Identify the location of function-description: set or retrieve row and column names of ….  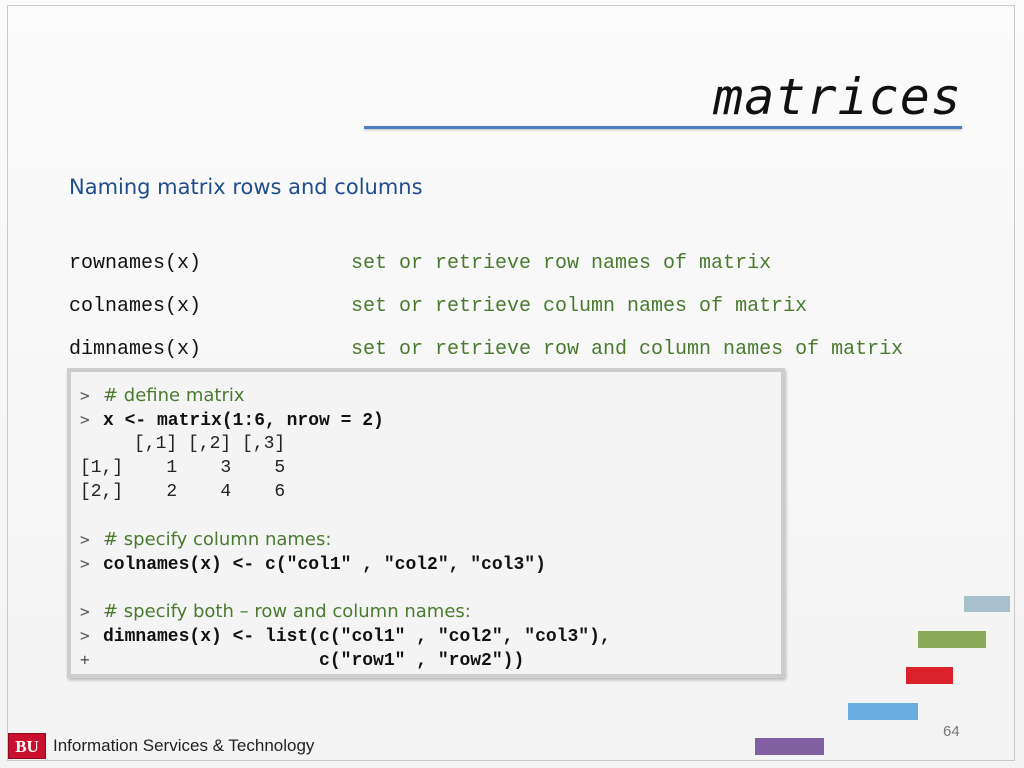
(627, 349).